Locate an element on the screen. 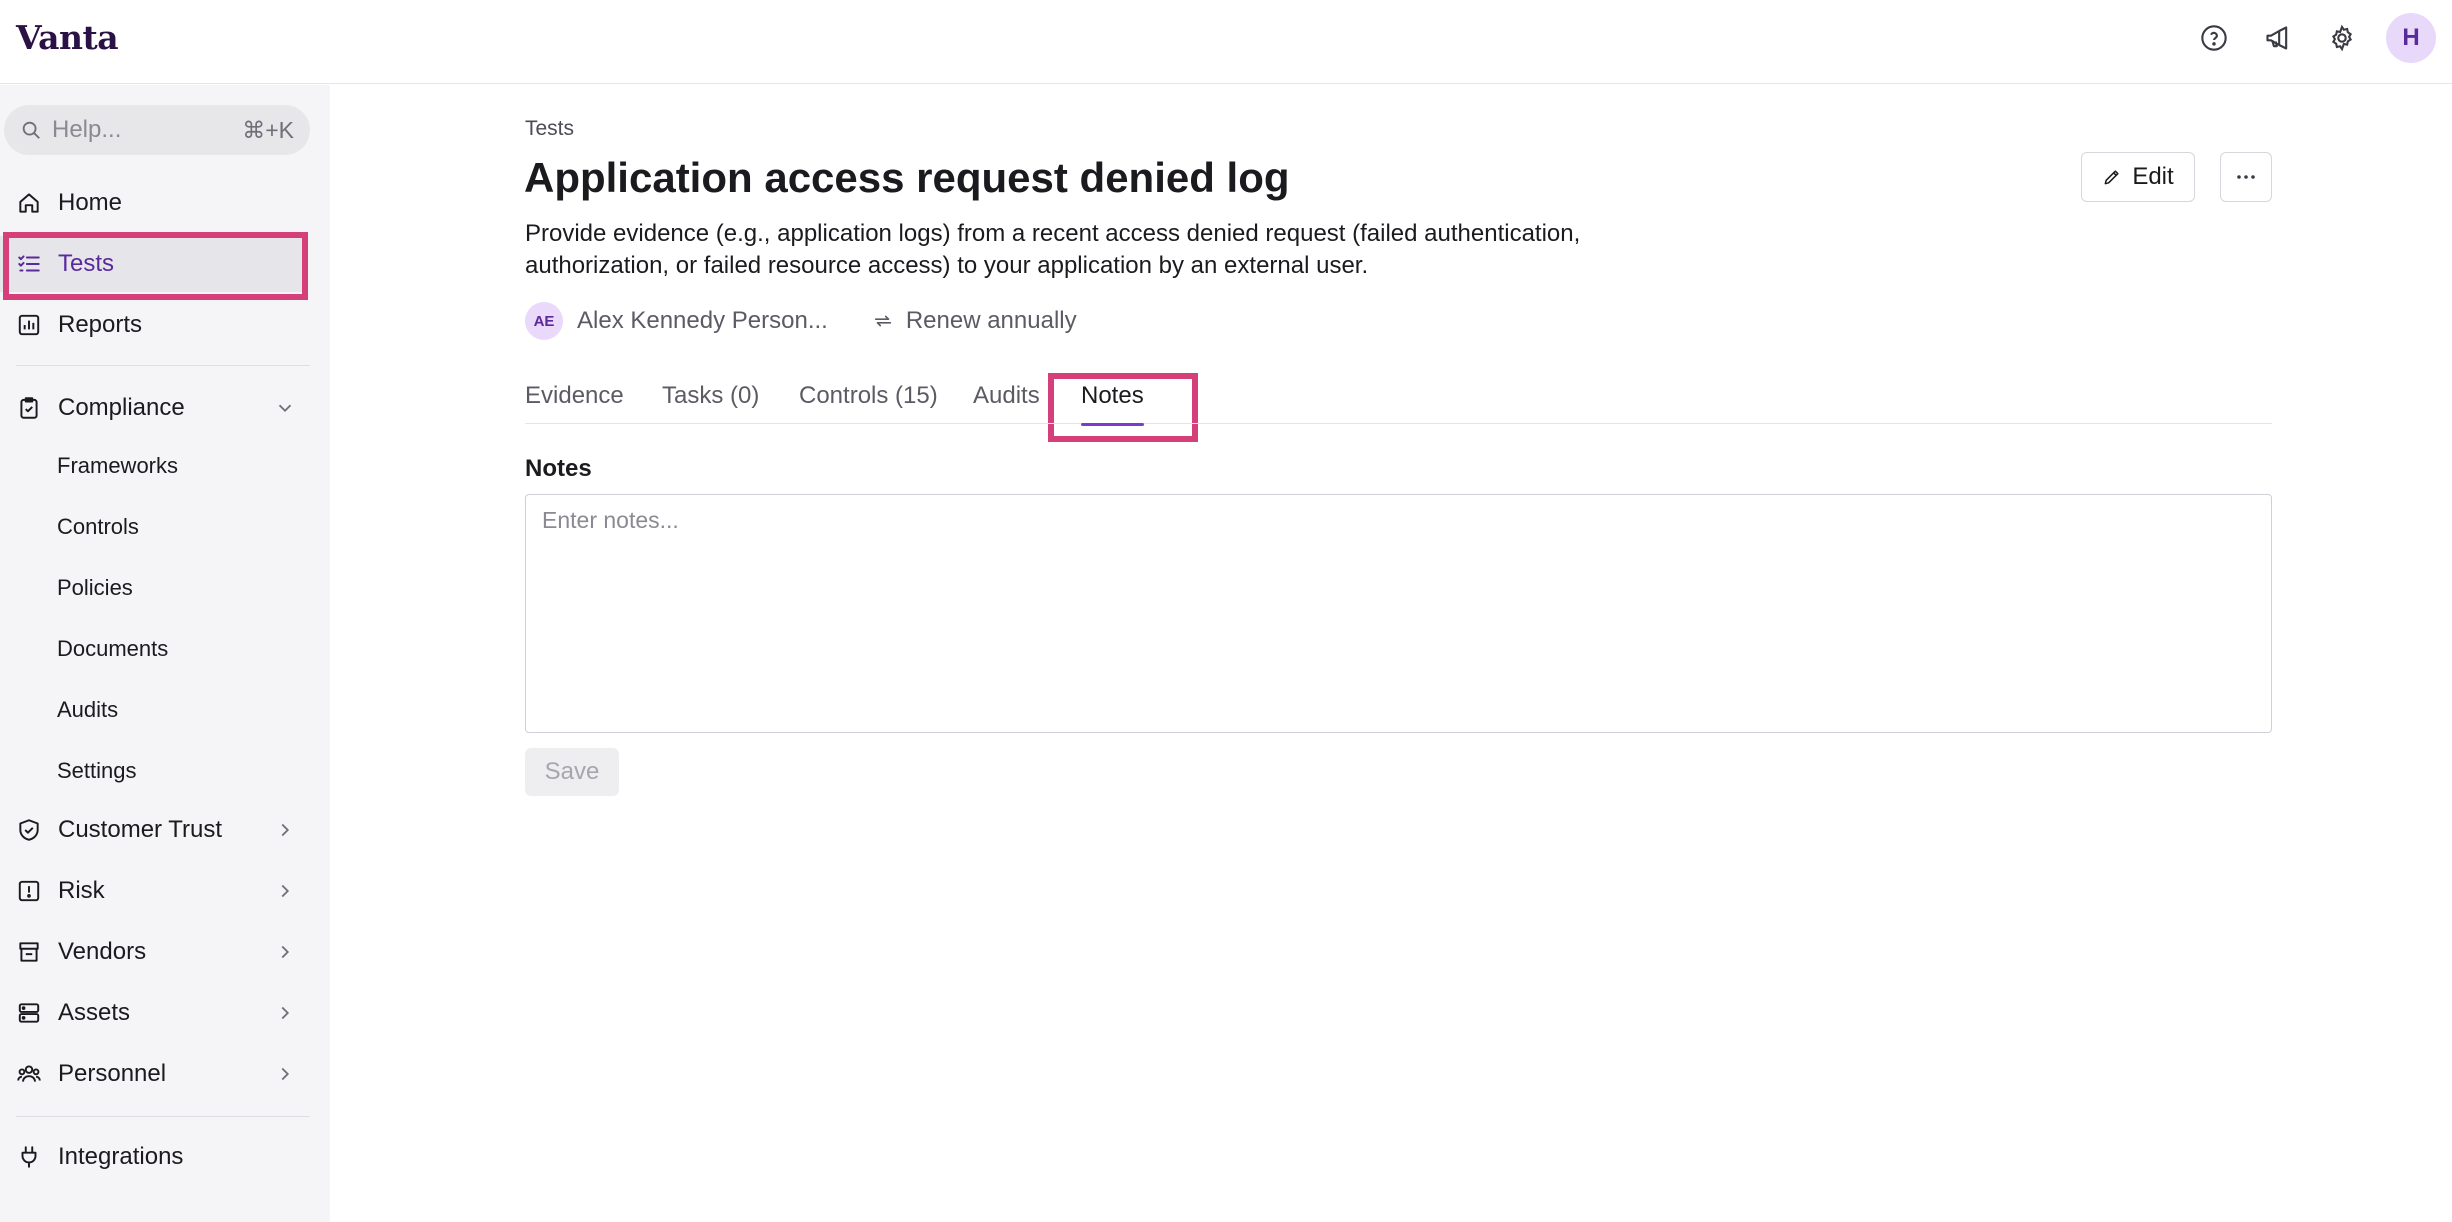 The height and width of the screenshot is (1222, 2452). more-options-button is located at coordinates (2246, 177).